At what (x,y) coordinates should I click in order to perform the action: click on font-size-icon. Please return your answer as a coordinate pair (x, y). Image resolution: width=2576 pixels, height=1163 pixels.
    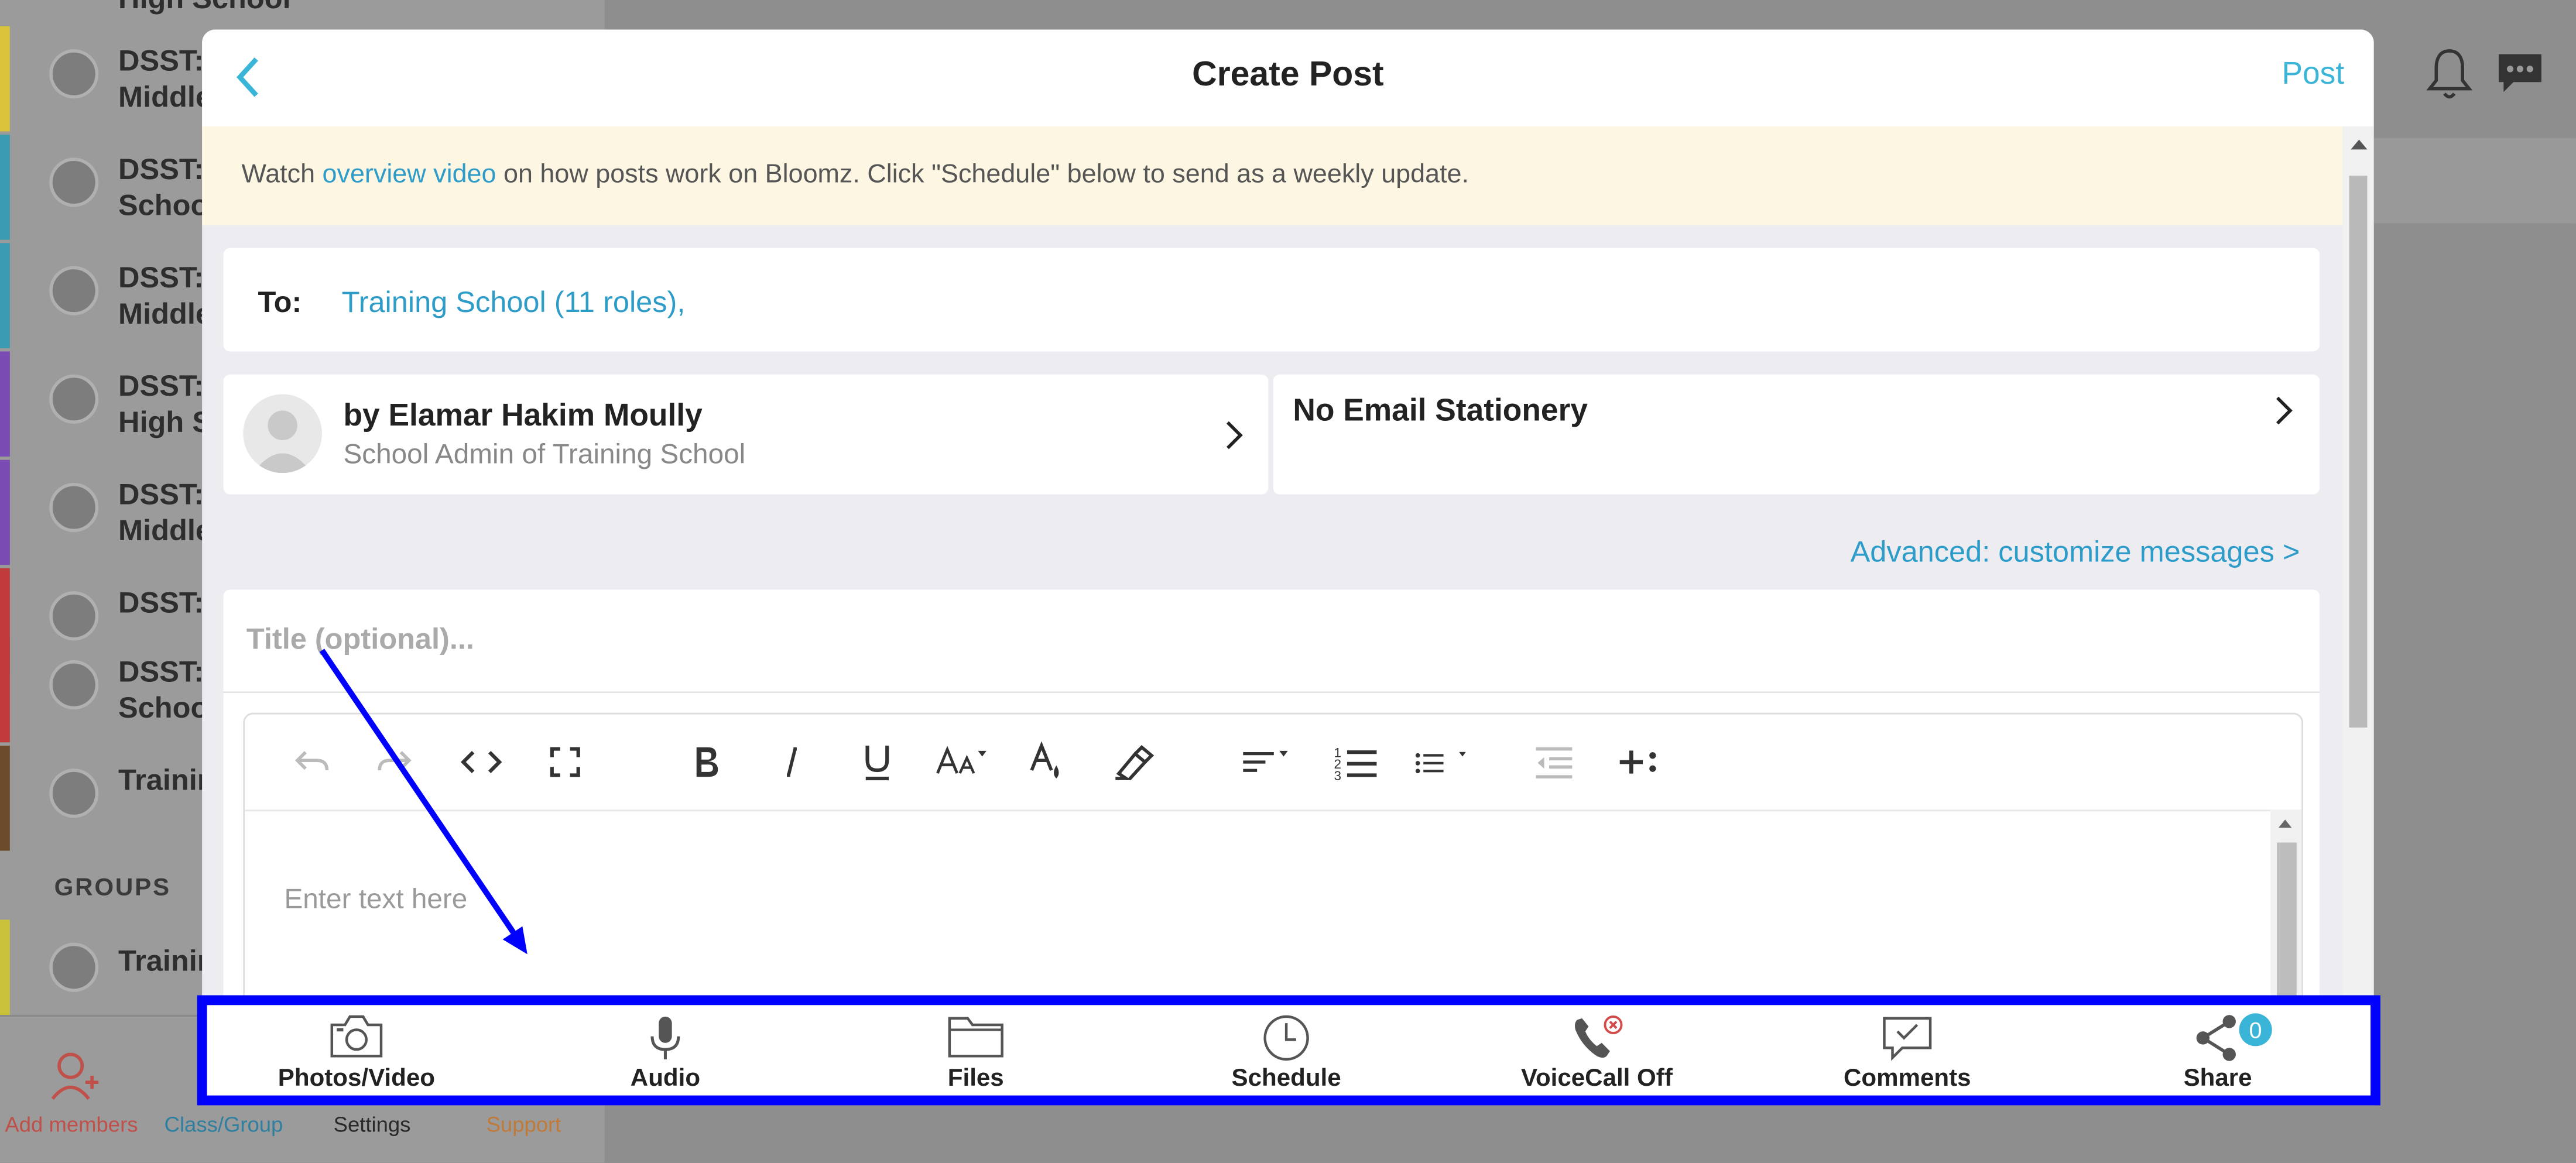
    Looking at the image, I should click on (963, 762).